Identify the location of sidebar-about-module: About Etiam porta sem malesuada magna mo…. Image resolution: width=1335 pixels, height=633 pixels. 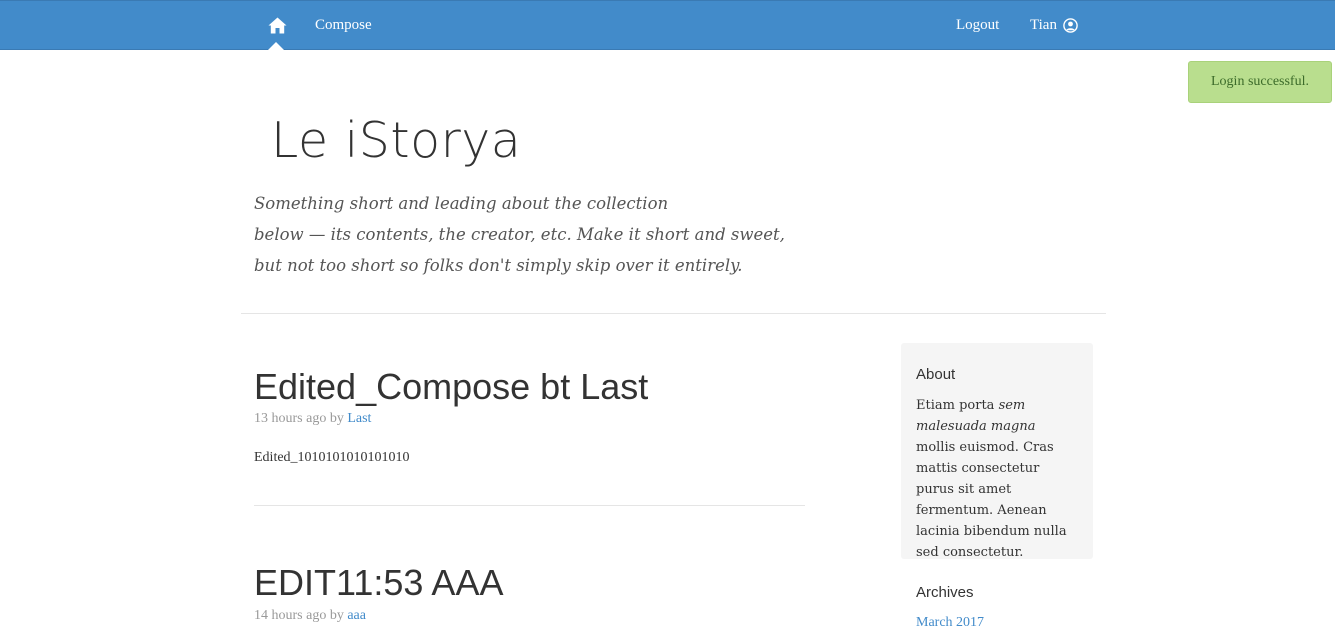
(997, 451).